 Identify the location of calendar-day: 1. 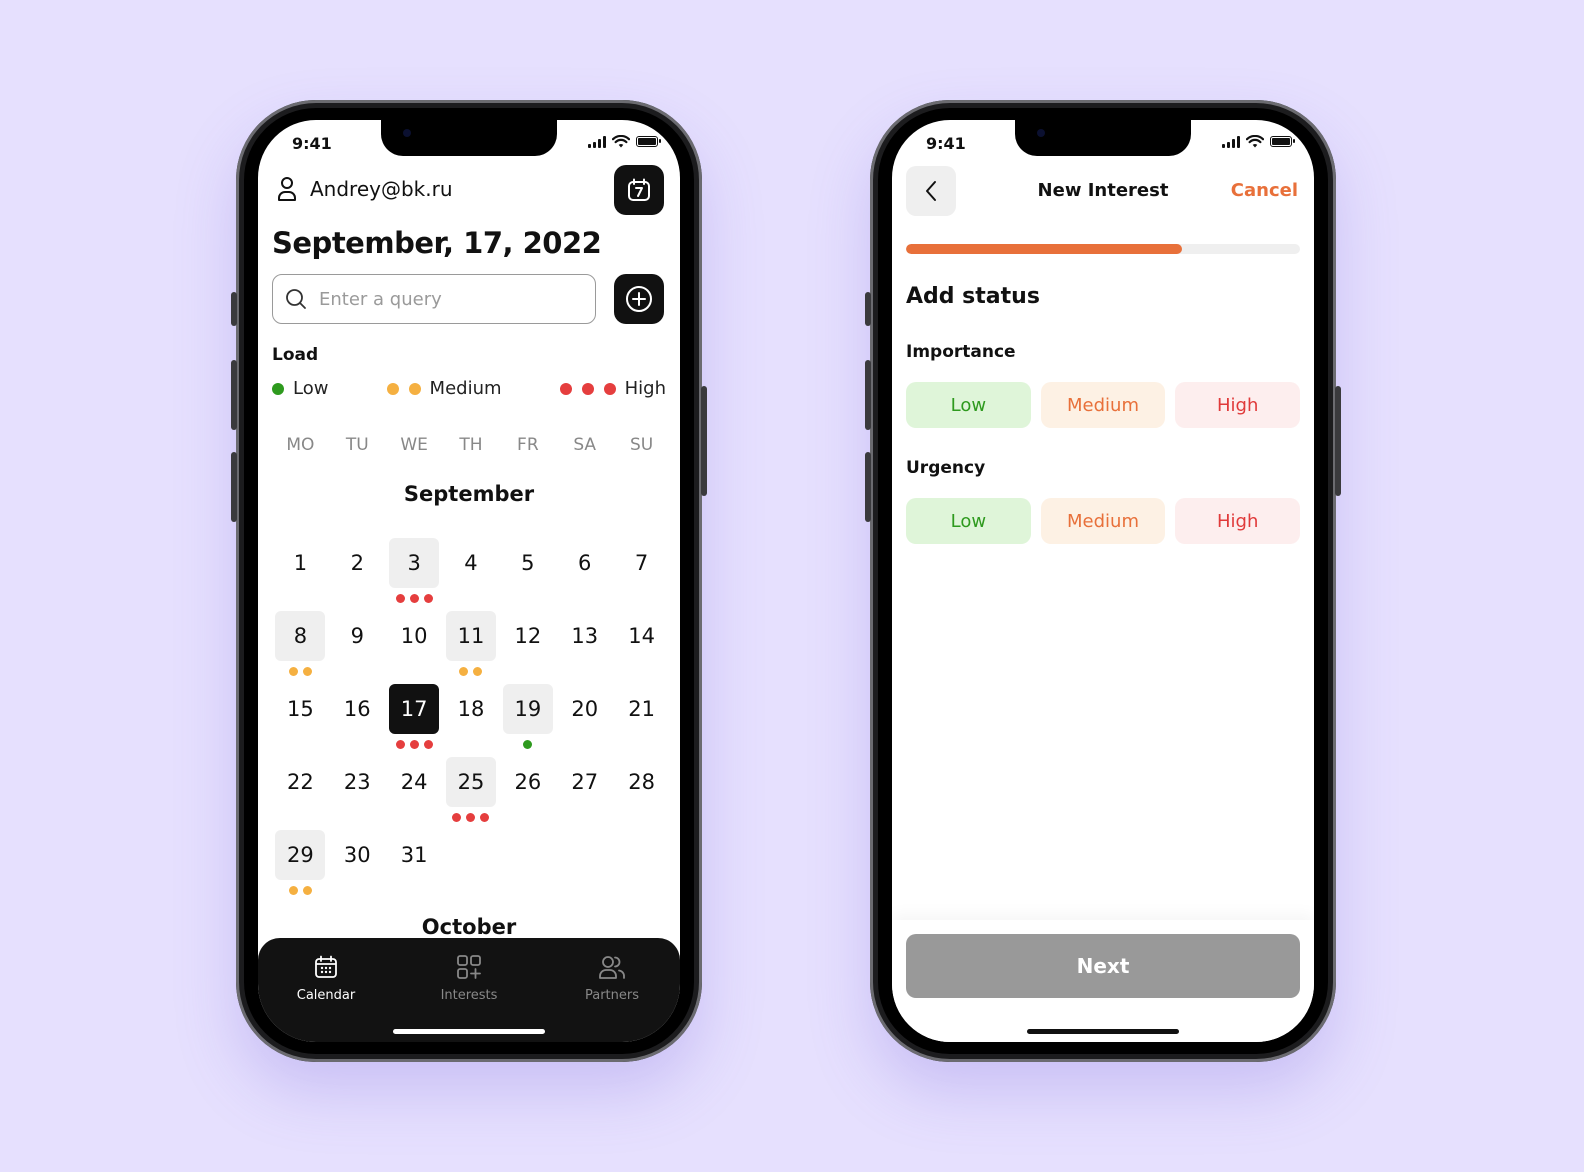
(300, 563).